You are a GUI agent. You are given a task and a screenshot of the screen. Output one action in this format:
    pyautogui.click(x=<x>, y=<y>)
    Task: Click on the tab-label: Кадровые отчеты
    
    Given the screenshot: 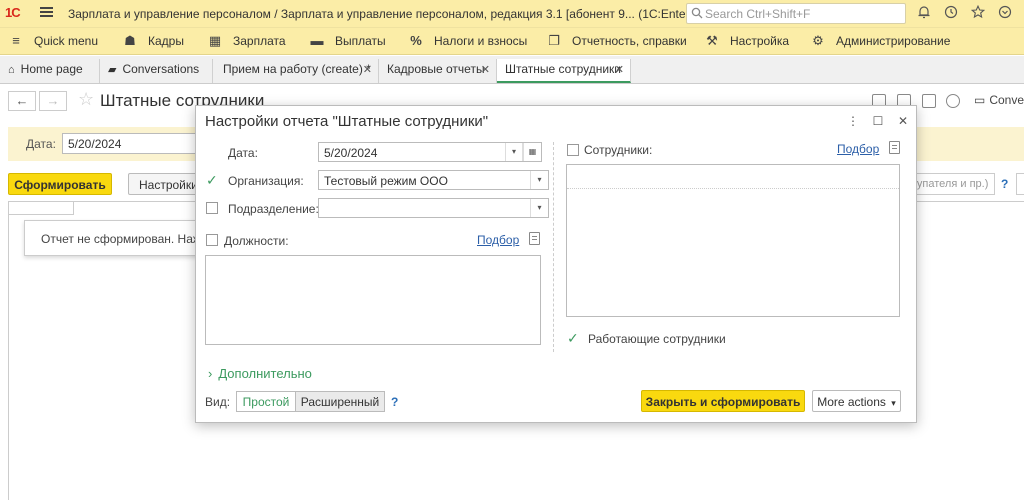 What is the action you would take?
    pyautogui.click(x=436, y=69)
    